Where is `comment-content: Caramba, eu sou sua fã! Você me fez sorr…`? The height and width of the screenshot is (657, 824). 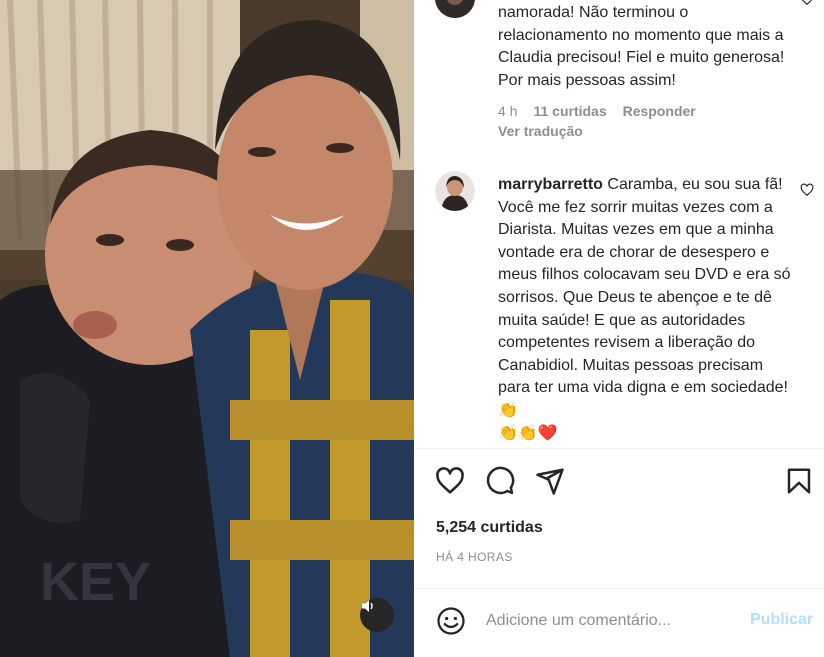 comment-content: Caramba, eu sou sua fã! Você me fez sorr… is located at coordinates (644, 297).